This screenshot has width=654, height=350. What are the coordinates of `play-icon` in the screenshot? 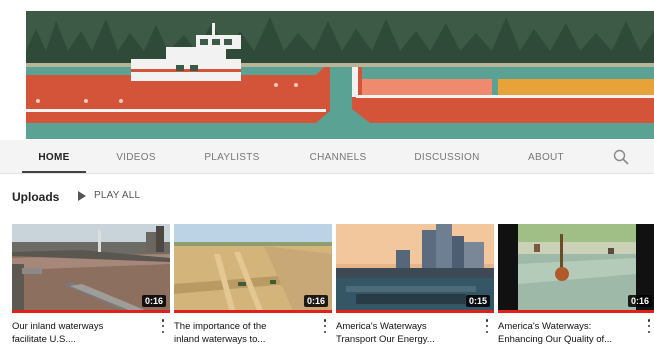 It's located at (82, 195).